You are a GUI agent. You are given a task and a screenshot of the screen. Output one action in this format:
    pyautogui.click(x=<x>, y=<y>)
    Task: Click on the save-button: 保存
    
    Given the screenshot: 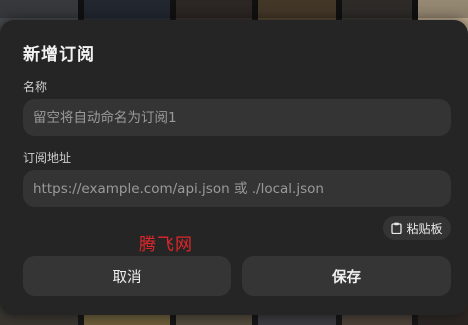 What is the action you would take?
    pyautogui.click(x=346, y=276)
    